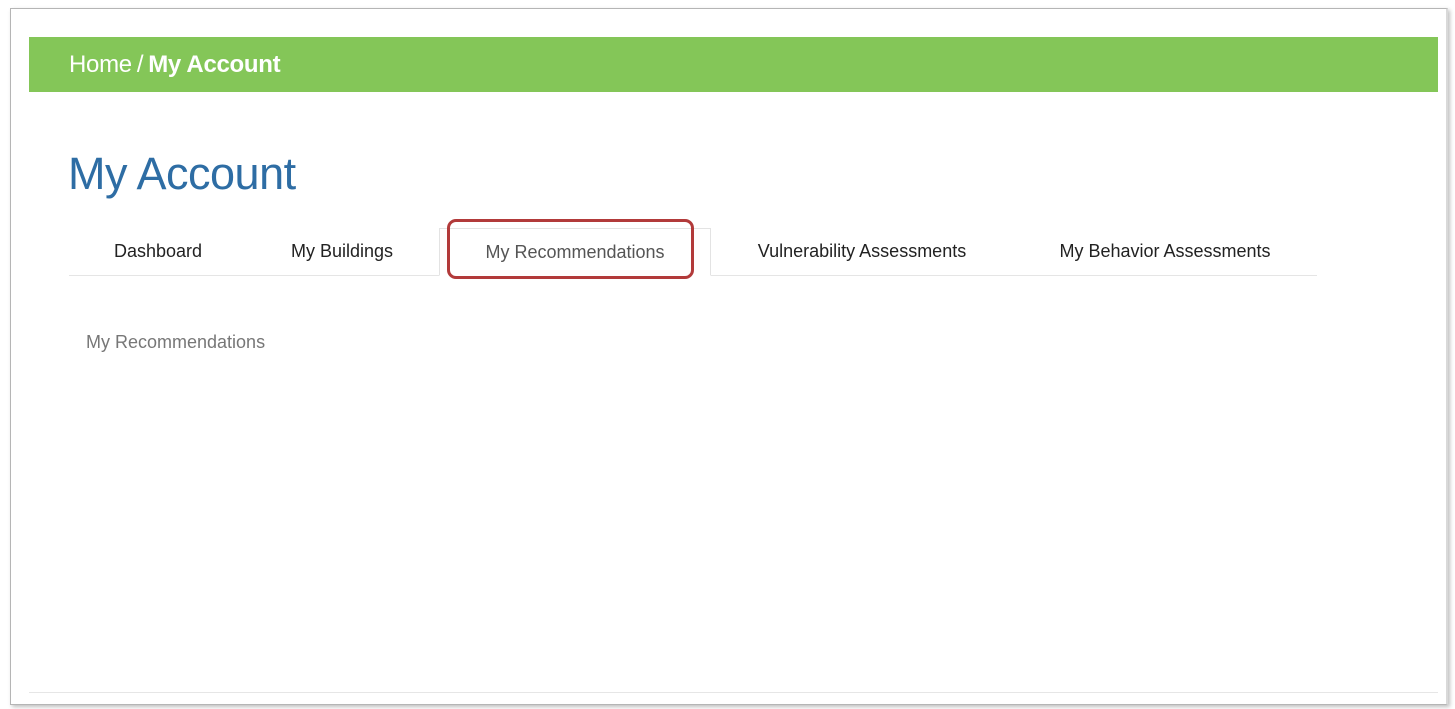 Image resolution: width=1455 pixels, height=709 pixels. What do you see at coordinates (1165, 251) in the screenshot?
I see `tab-my-behavior-assessments: My Behavior Assessments` at bounding box center [1165, 251].